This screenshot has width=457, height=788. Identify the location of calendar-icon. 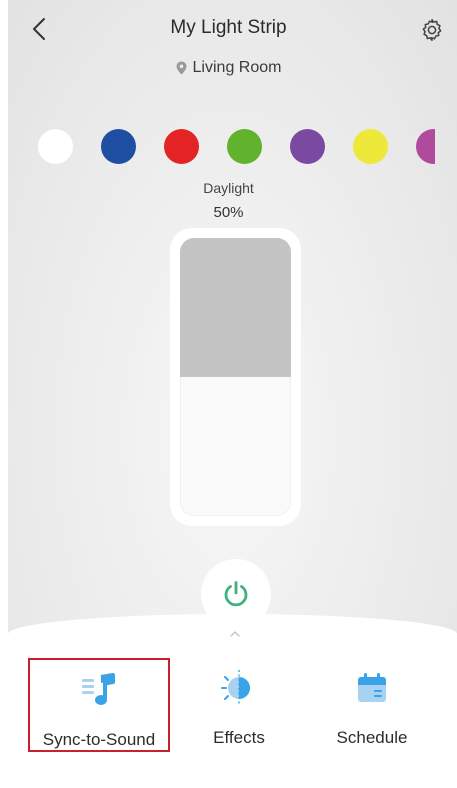
(372, 687).